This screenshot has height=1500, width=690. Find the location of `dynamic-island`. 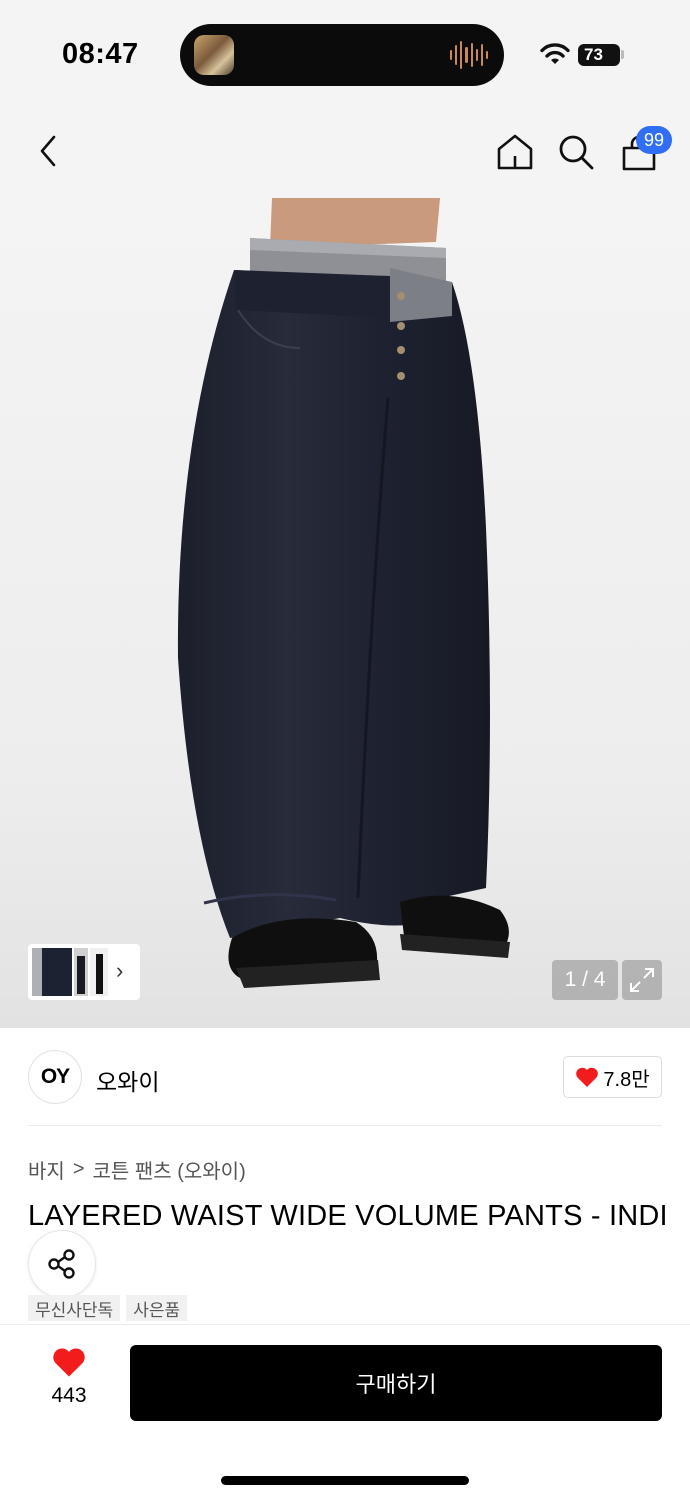

dynamic-island is located at coordinates (342, 55).